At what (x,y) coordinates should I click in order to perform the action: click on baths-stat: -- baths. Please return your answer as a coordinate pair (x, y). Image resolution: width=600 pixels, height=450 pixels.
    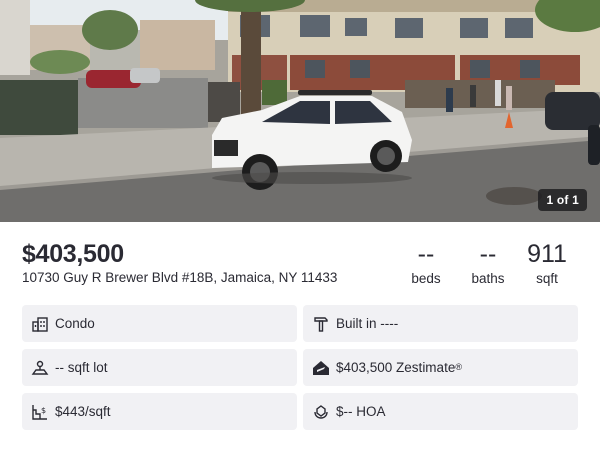
    Looking at the image, I should click on (488, 263).